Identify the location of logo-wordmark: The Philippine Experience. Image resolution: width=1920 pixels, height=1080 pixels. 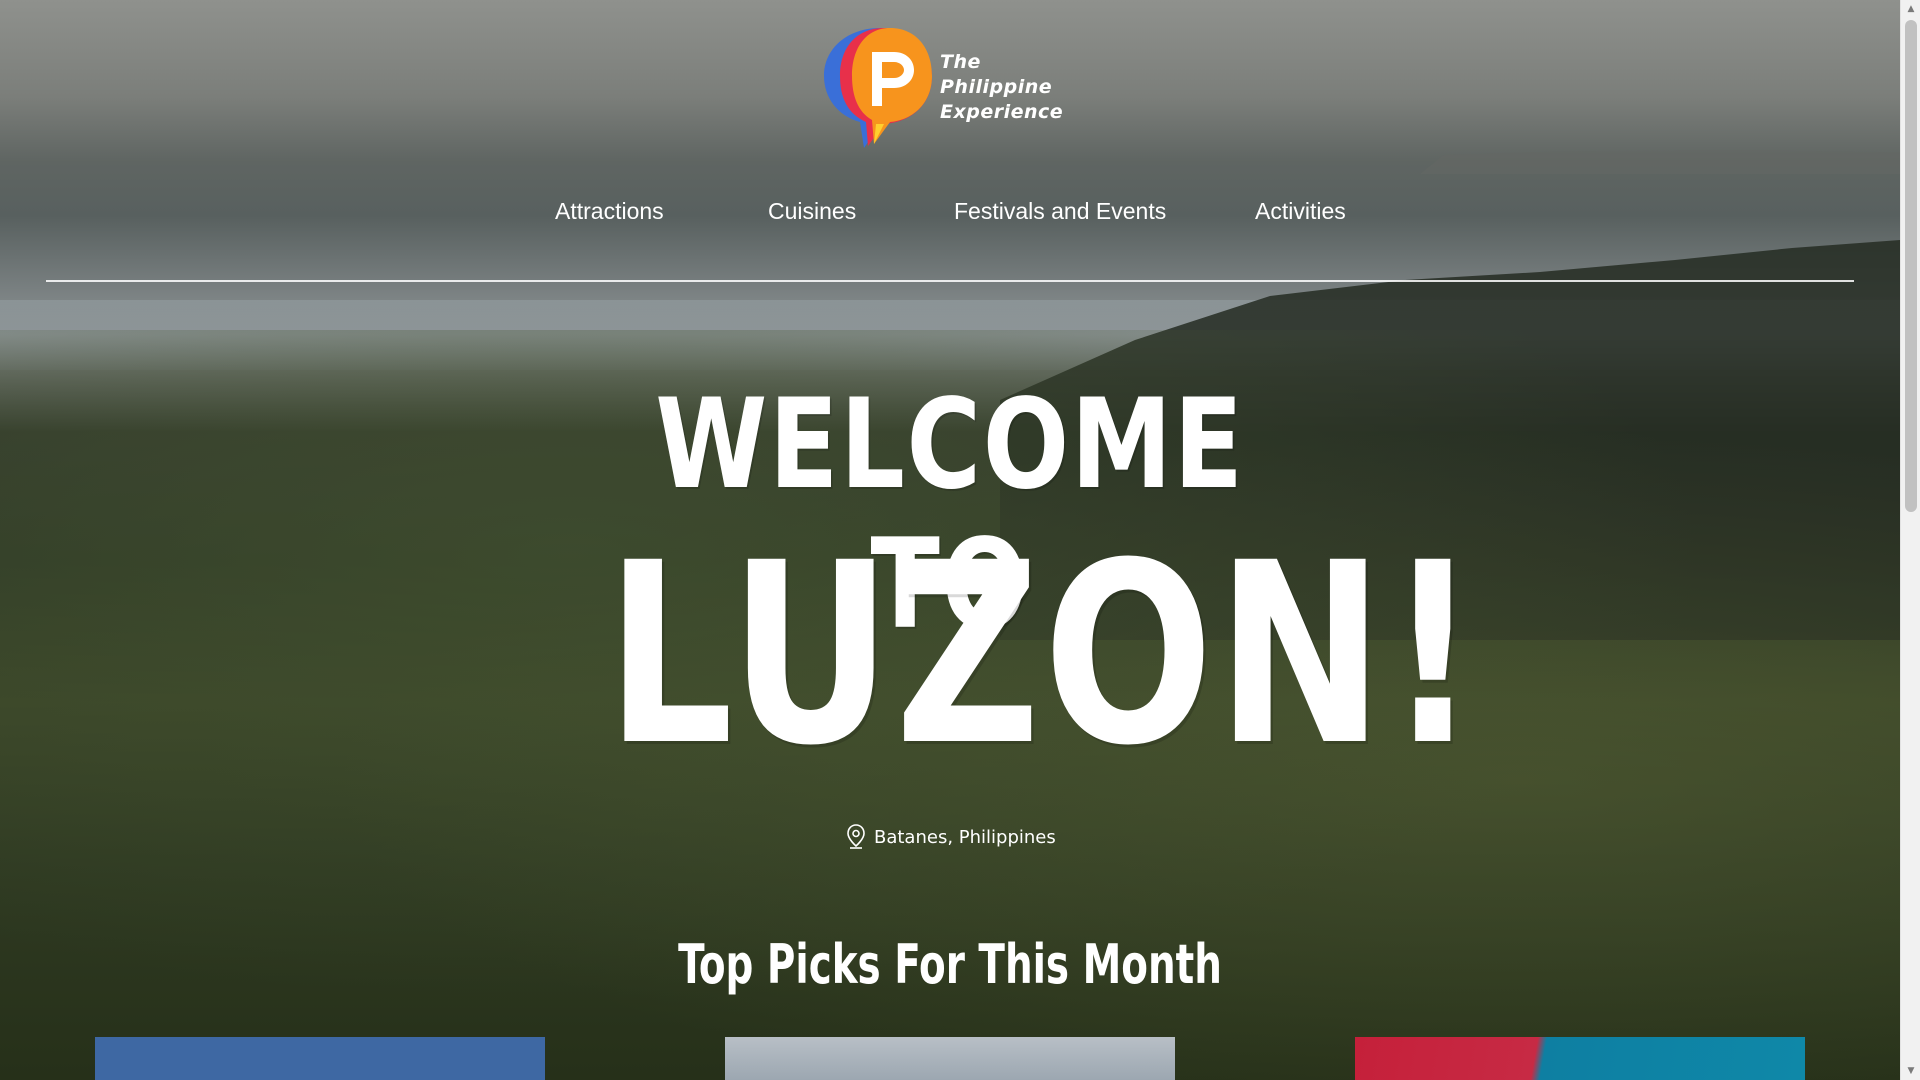
(1001, 87).